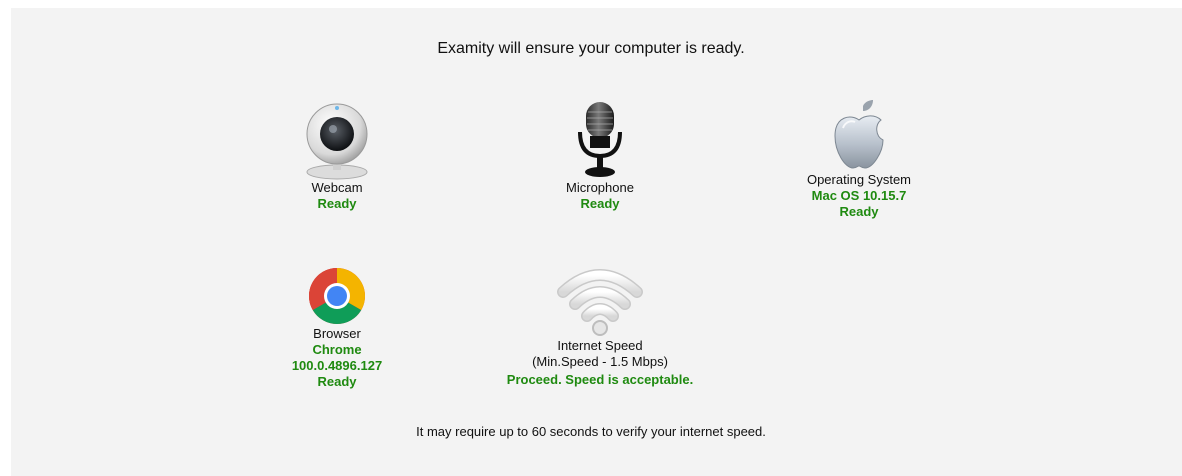 The height and width of the screenshot is (476, 1182). What do you see at coordinates (337, 333) in the screenshot?
I see `browser-label: Browser` at bounding box center [337, 333].